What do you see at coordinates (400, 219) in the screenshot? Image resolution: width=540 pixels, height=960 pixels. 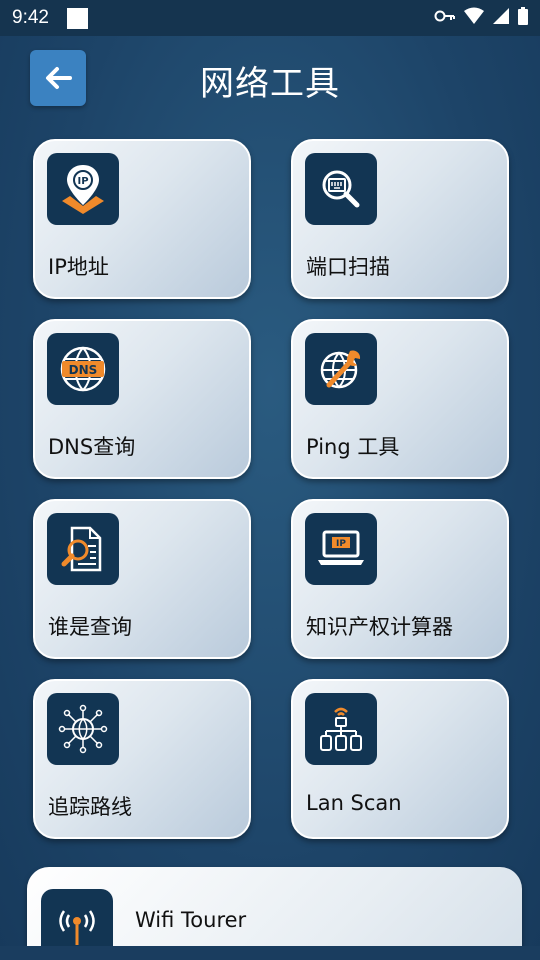 I see `tool-card-port-scan: 端口扫描` at bounding box center [400, 219].